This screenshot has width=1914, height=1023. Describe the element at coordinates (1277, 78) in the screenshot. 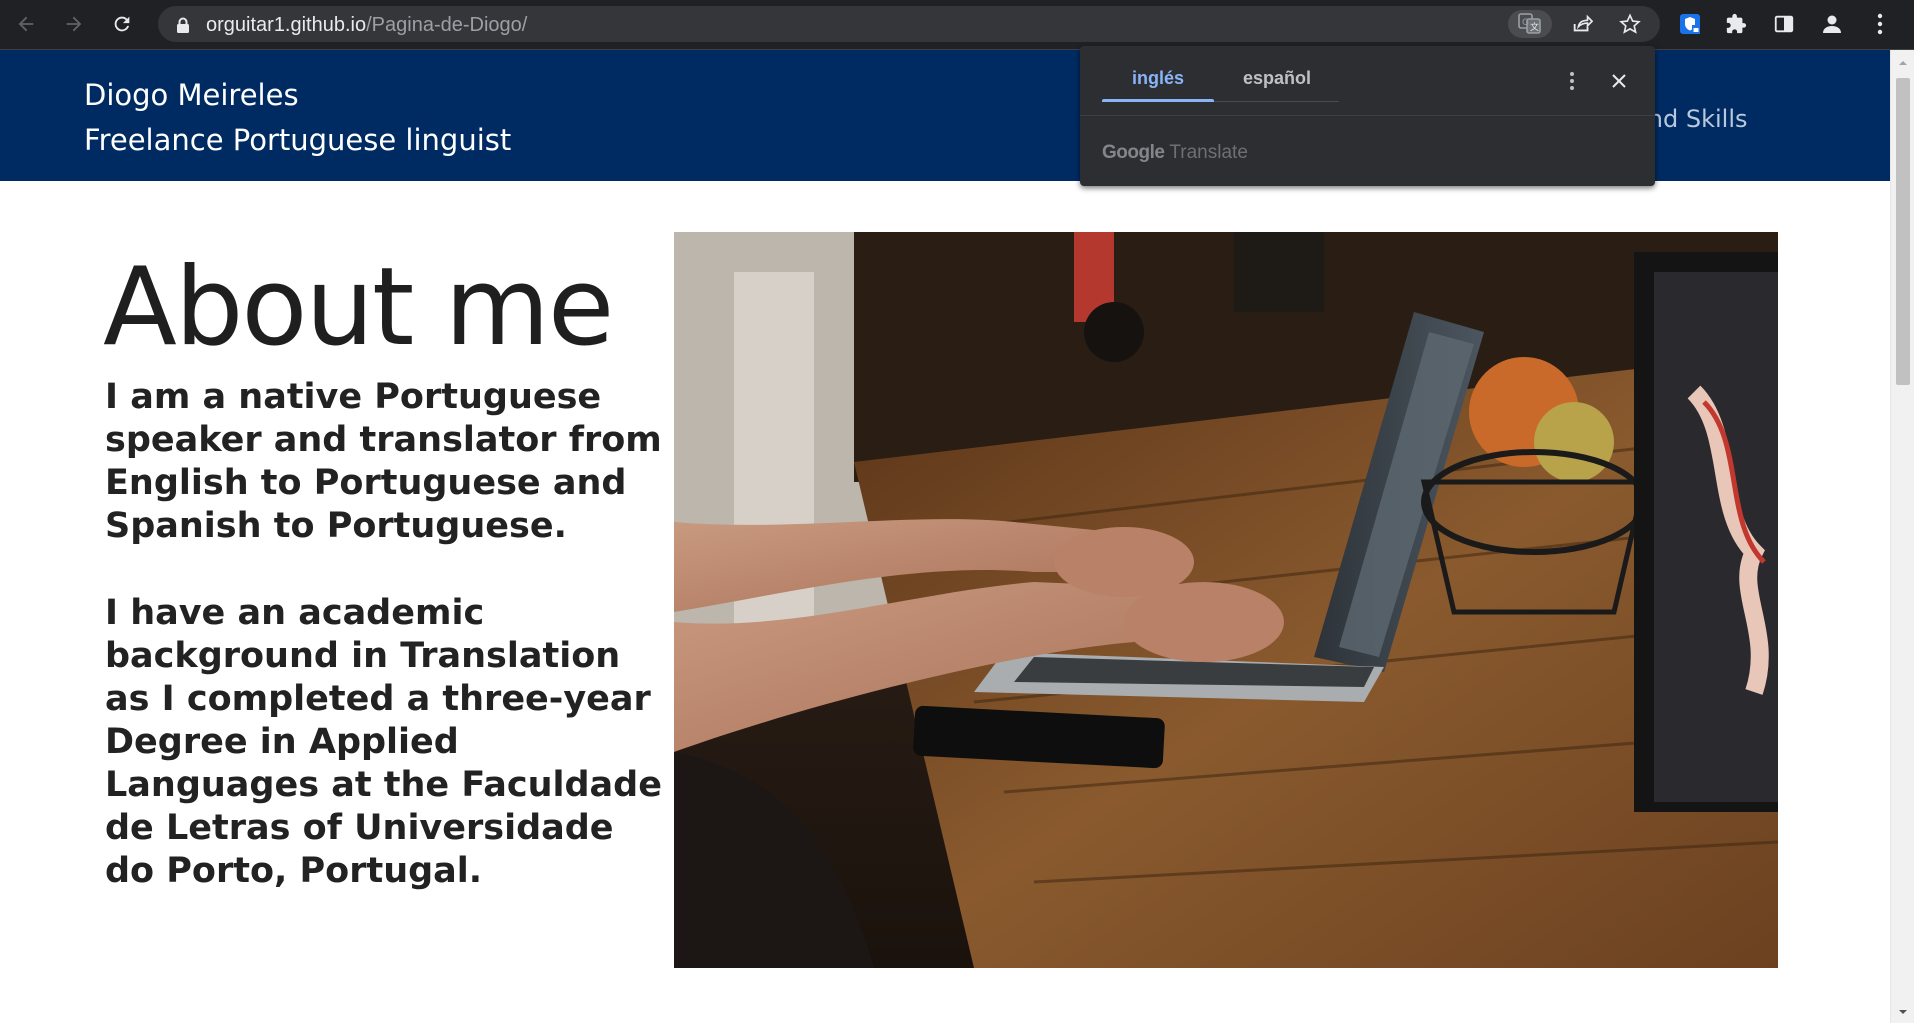

I see `tab-espanol: español` at that location.